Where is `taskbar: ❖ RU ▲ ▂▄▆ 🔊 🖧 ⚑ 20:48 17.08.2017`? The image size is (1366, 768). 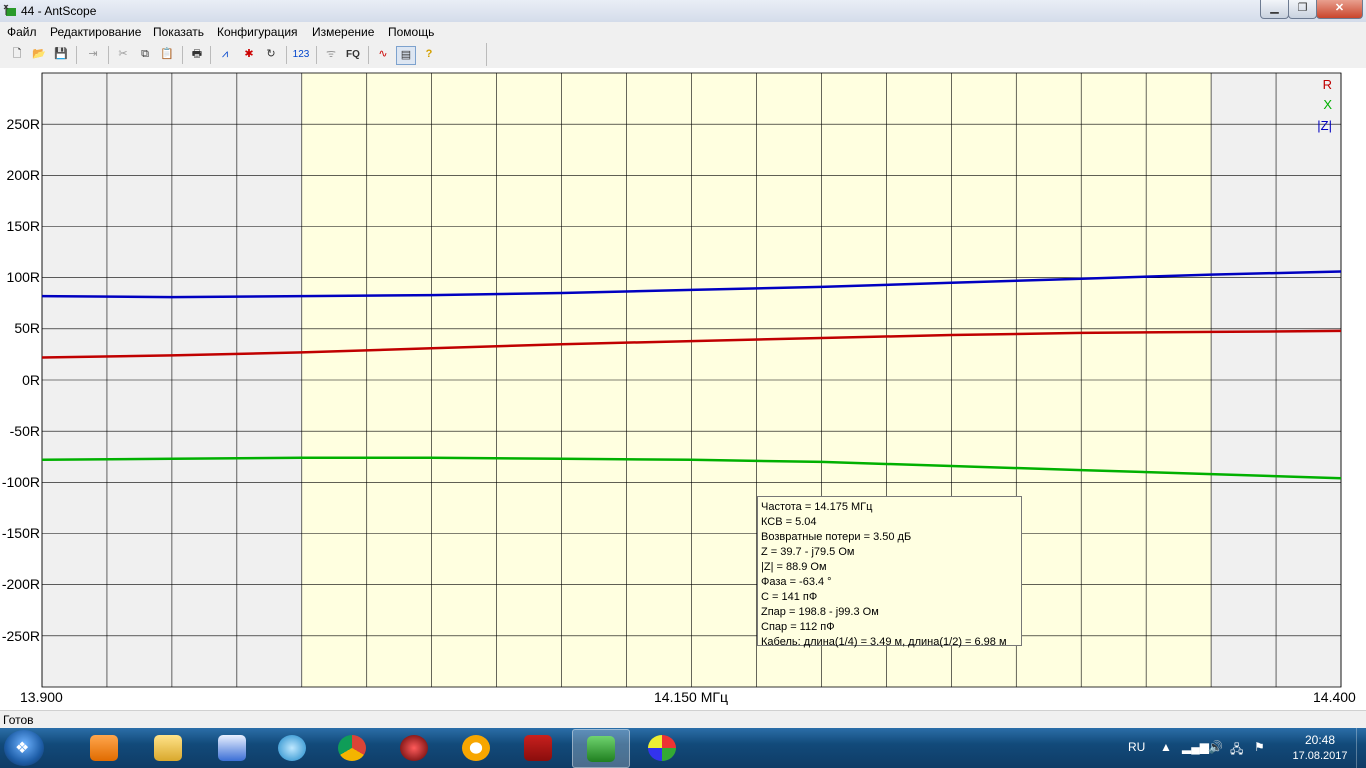 taskbar: ❖ RU ▲ ▂▄▆ 🔊 🖧 ⚑ 20:48 17.08.2017 is located at coordinates (683, 748).